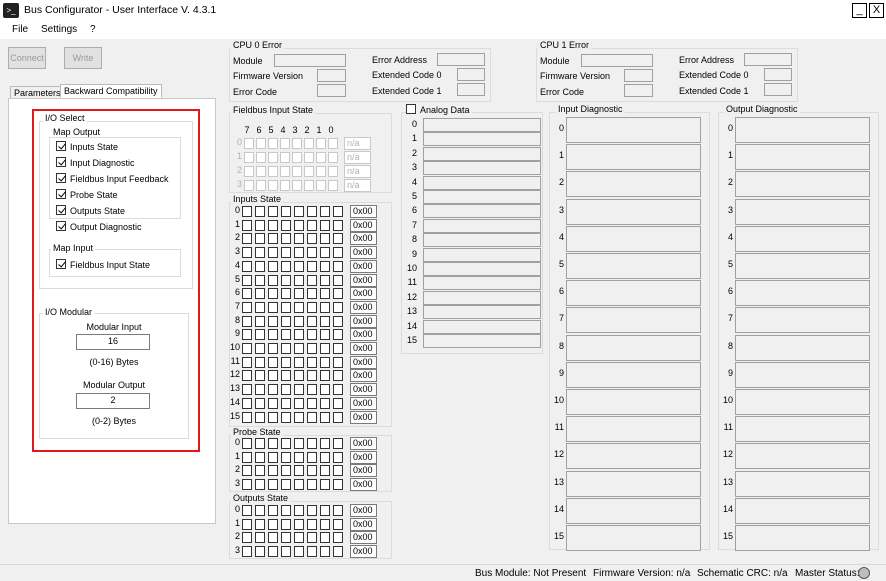 The image size is (886, 581). I want to click on inputs-state-checkbox: Inputs State, so click(87, 147).